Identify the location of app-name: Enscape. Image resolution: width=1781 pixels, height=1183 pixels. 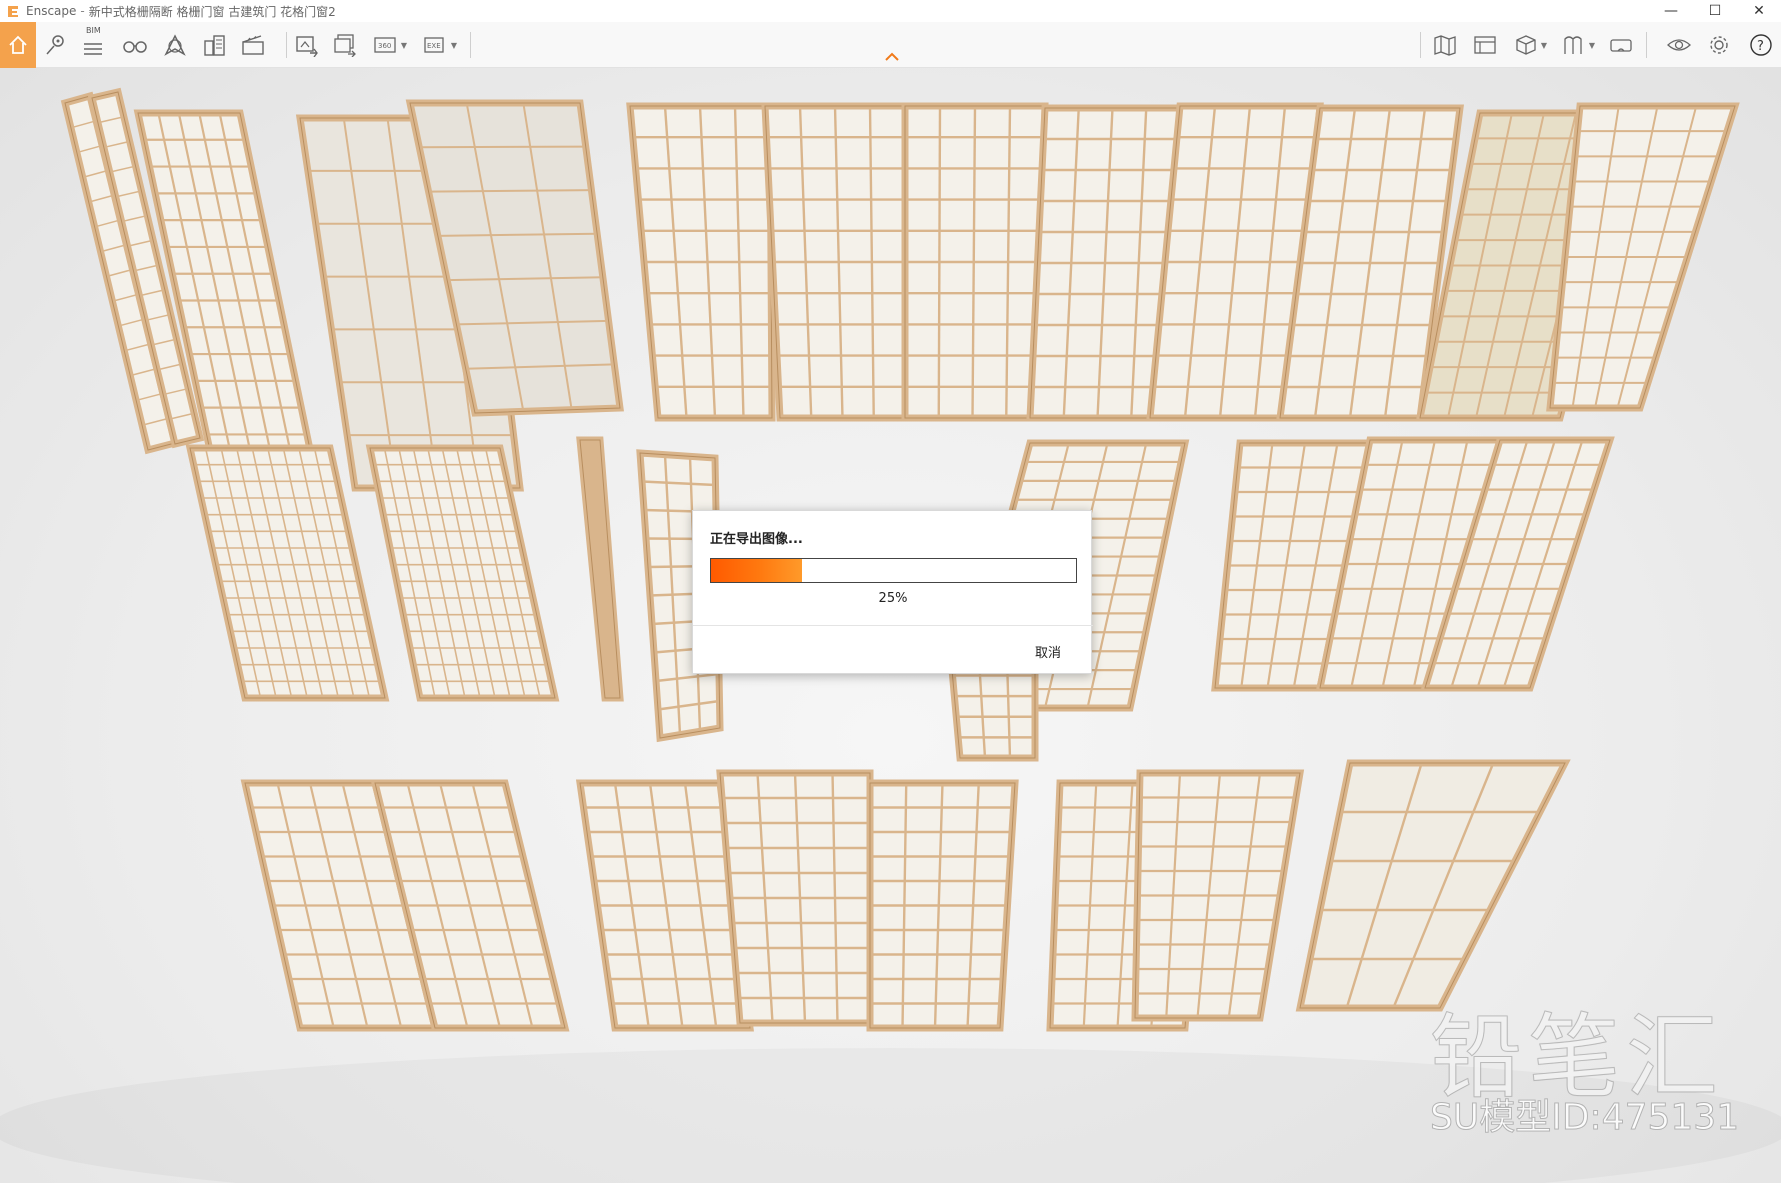
(51, 11).